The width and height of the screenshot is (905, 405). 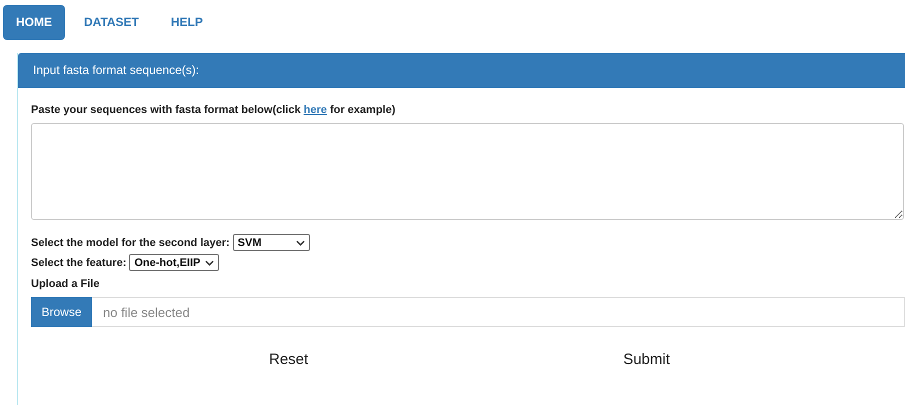 What do you see at coordinates (78, 262) in the screenshot?
I see `select-label: Select the feature:` at bounding box center [78, 262].